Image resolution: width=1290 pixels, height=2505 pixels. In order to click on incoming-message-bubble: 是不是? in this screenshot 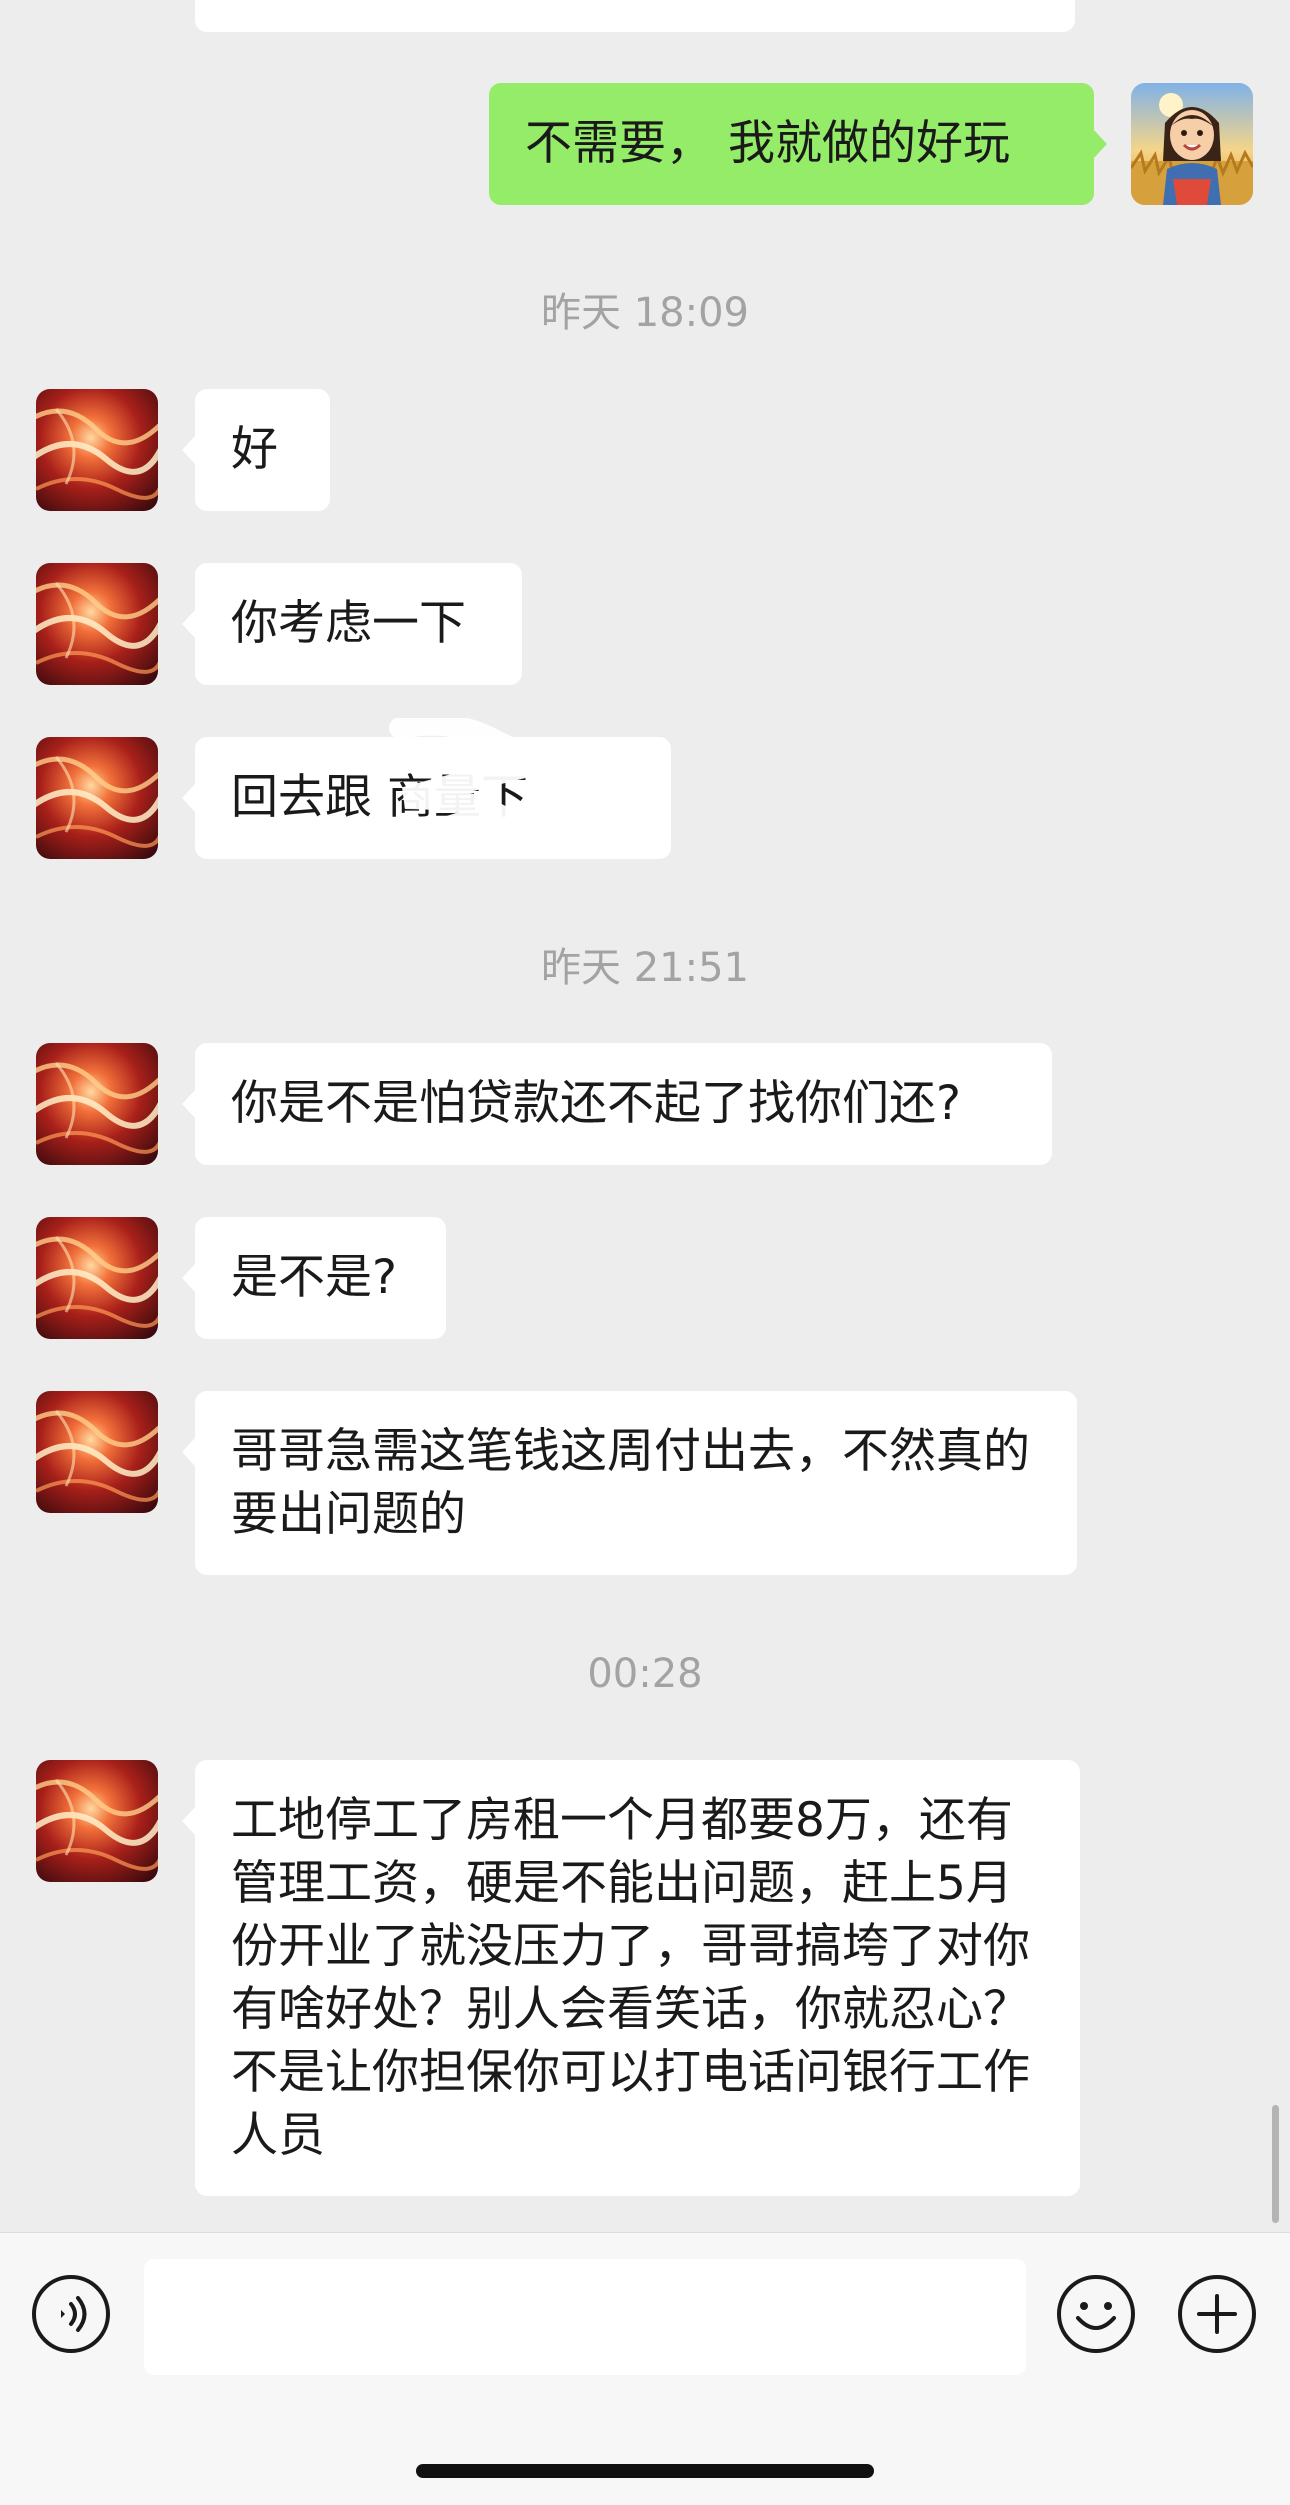, I will do `click(314, 1278)`.